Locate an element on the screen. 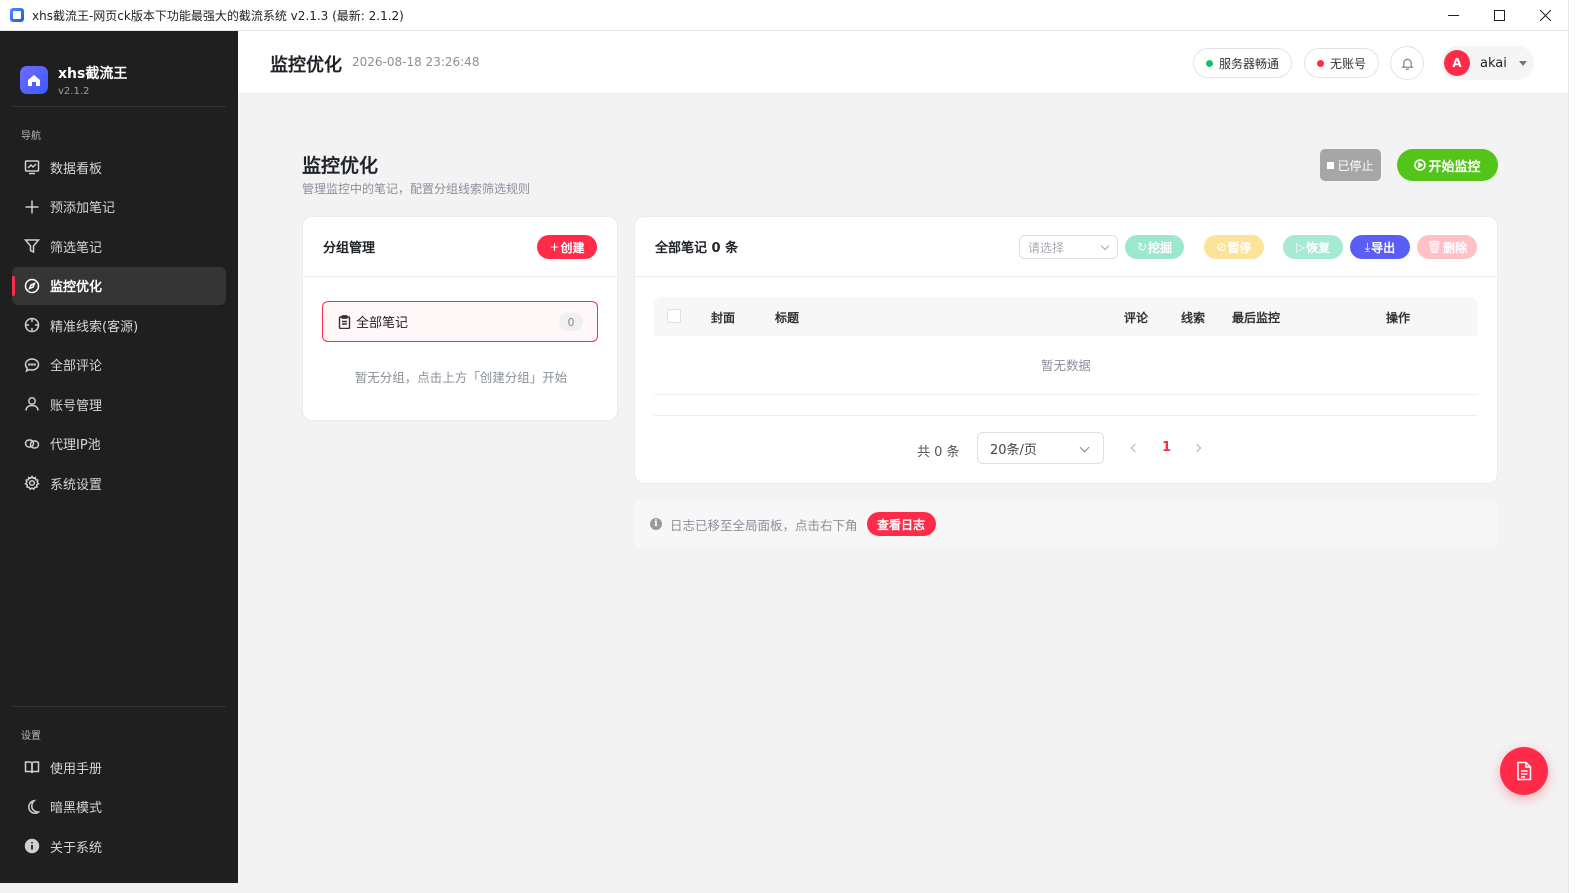 This screenshot has height=893, width=1586. group-card-header: 分组管理 + 创建 is located at coordinates (460, 247).